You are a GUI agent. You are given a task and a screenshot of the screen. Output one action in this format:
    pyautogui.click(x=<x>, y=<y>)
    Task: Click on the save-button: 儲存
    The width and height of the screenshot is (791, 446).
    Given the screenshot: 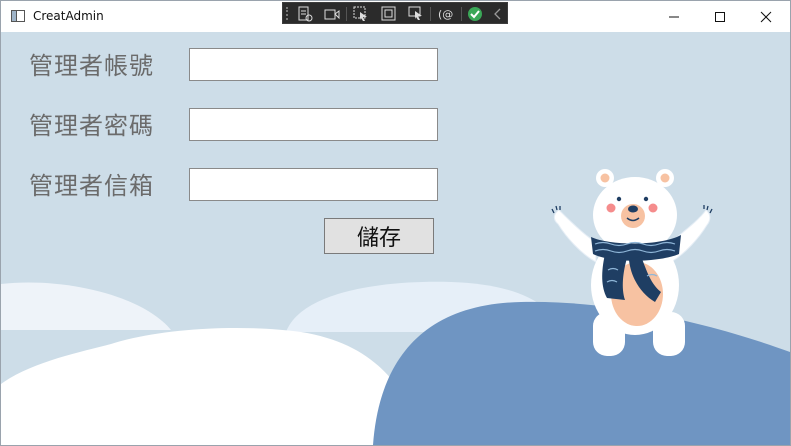 What is the action you would take?
    pyautogui.click(x=379, y=236)
    